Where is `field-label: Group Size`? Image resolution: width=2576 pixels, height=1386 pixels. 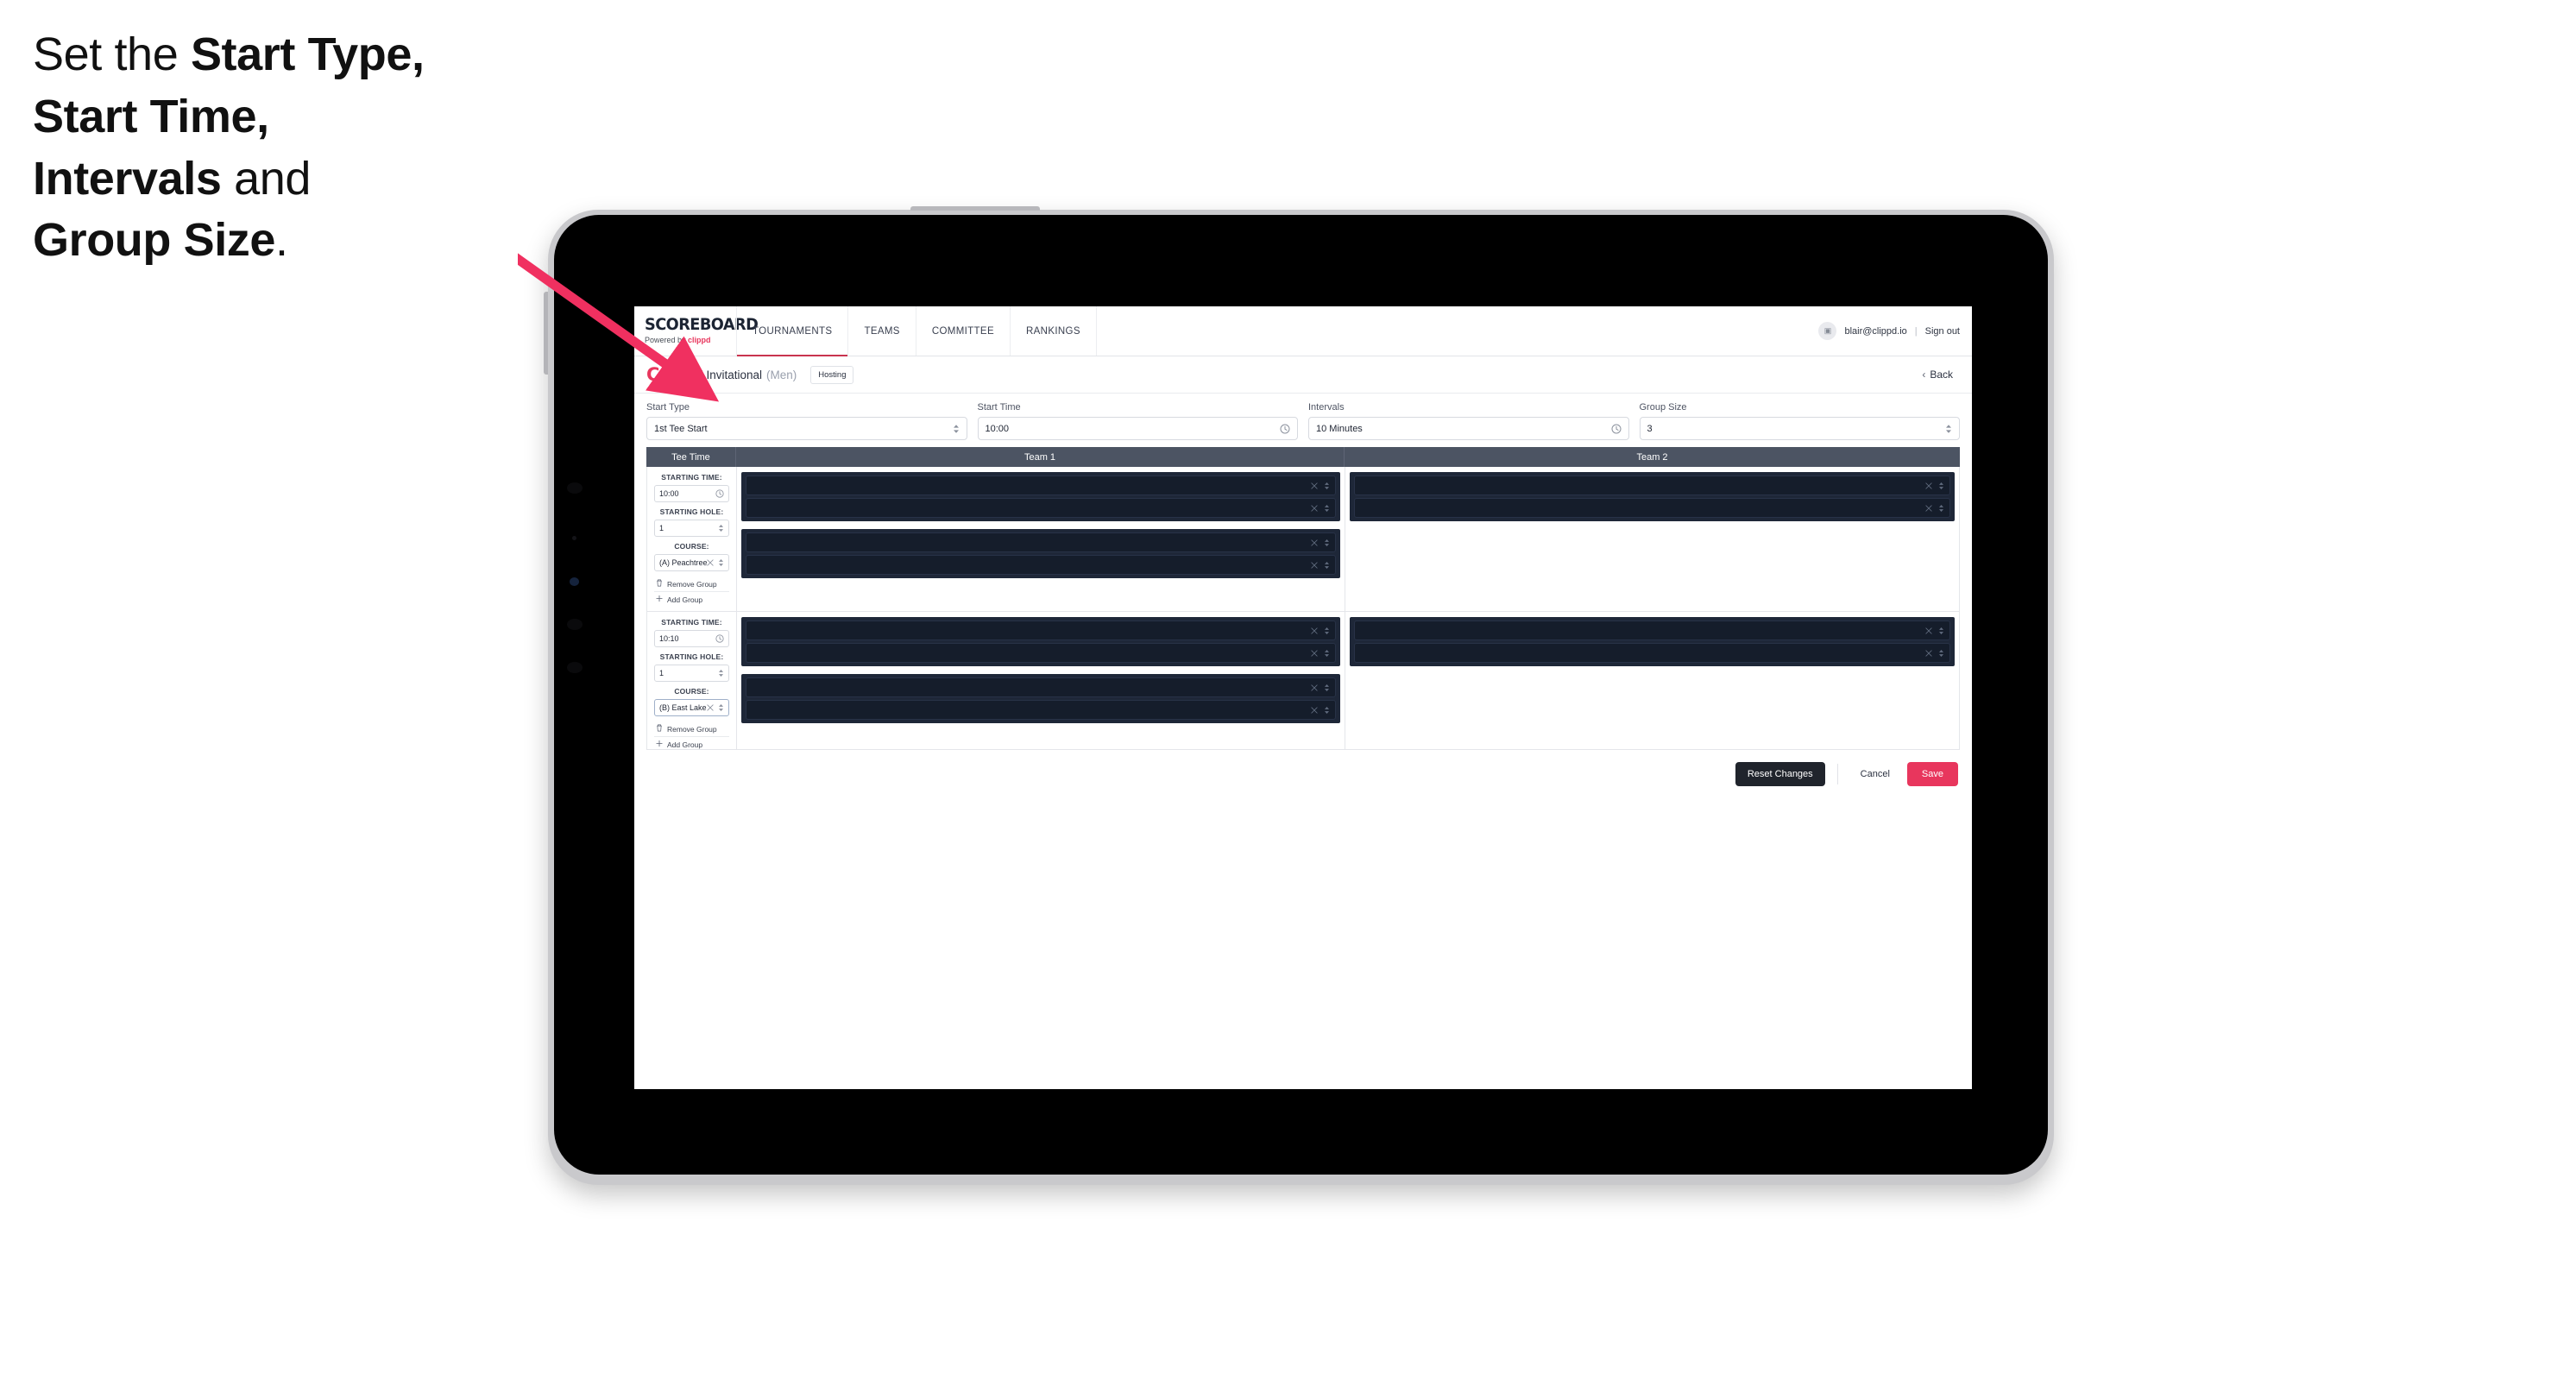 field-label: Group Size is located at coordinates (1663, 407).